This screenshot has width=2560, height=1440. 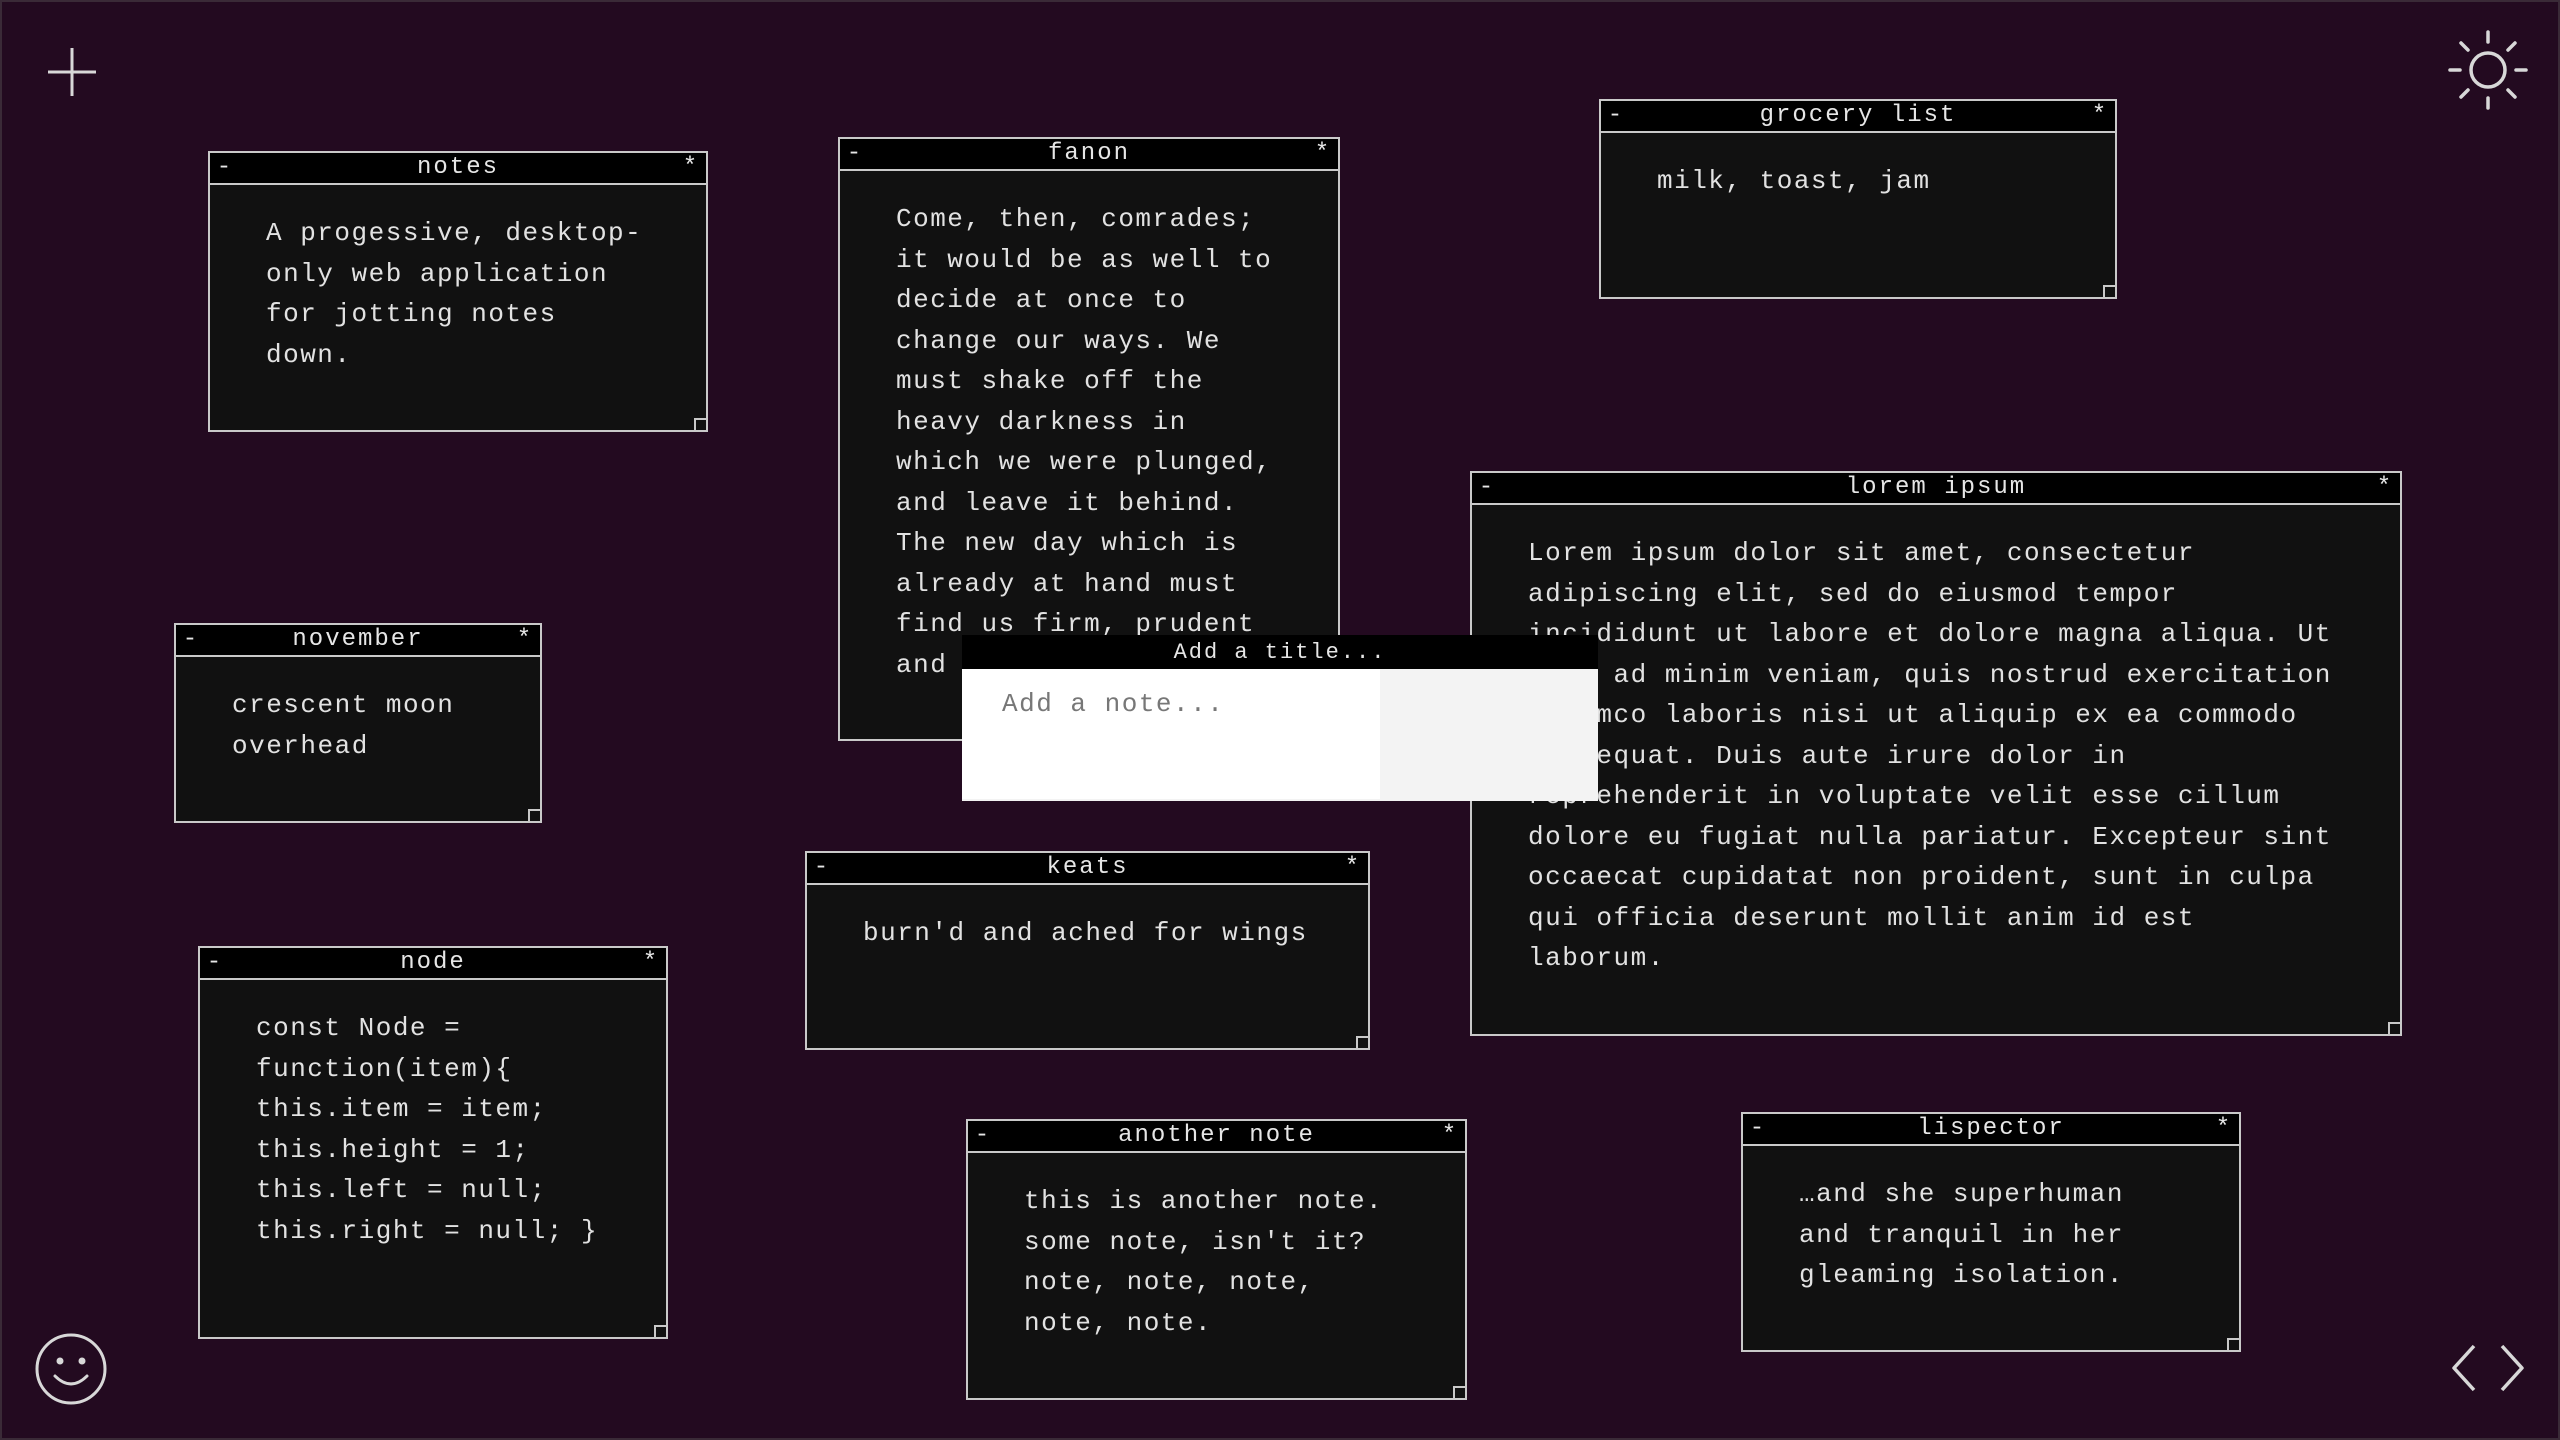 I want to click on note-title: lispector, so click(x=1991, y=1128).